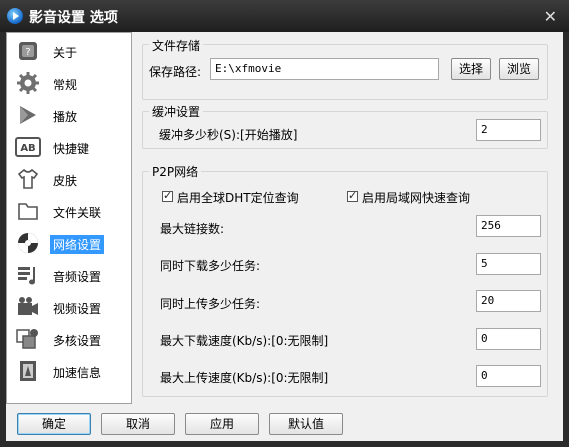 The height and width of the screenshot is (447, 569). I want to click on max-connections-input: 256, so click(508, 226).